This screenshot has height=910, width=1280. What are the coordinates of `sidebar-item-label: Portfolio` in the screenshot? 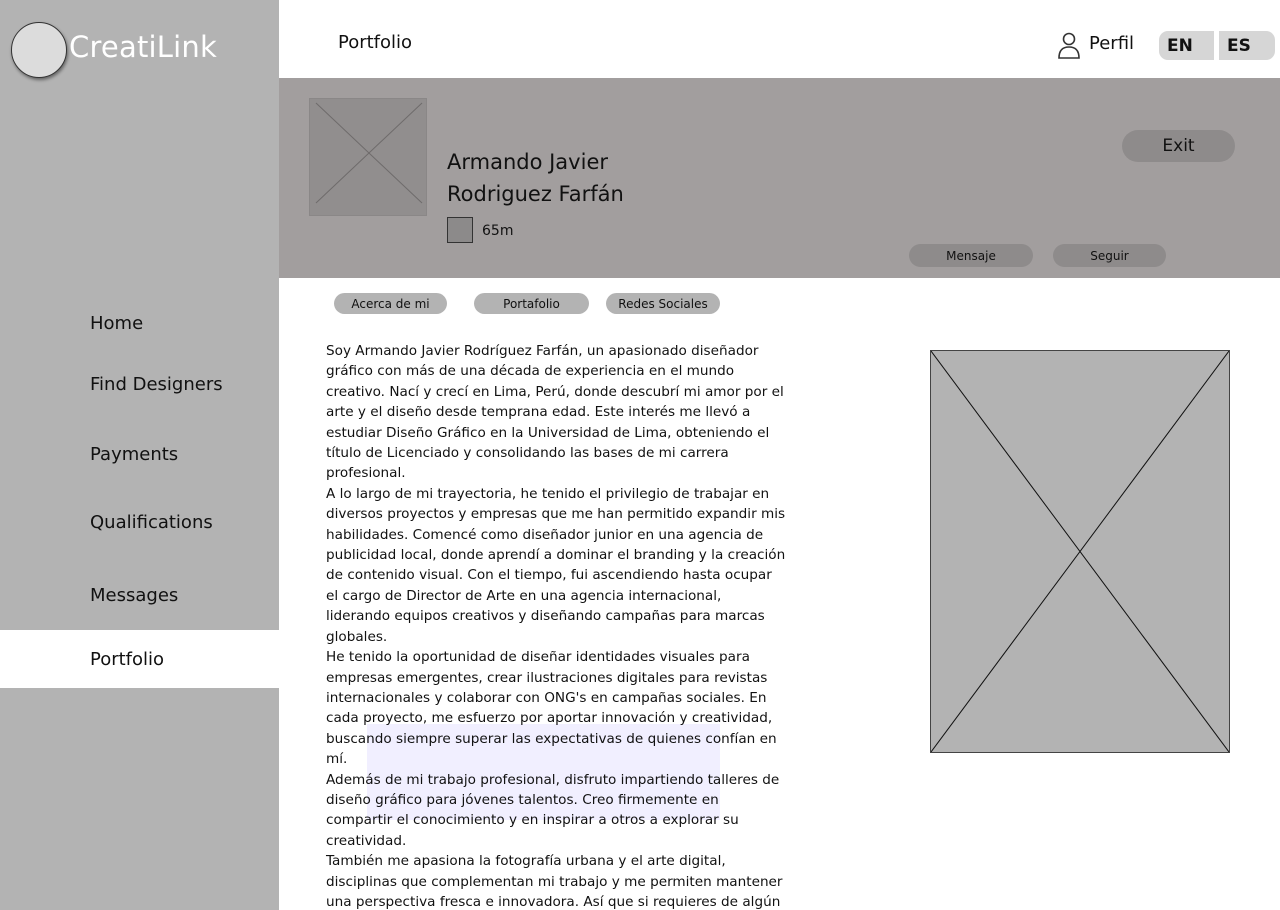 It's located at (127, 659).